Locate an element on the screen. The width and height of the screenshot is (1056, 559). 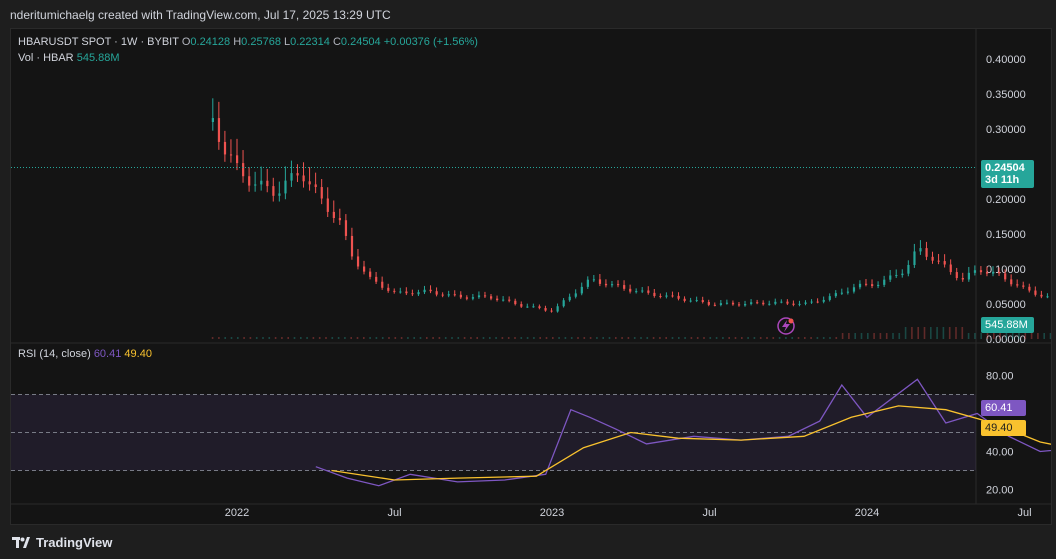
price-tick-label: 0.35000 is located at coordinates (1006, 95).